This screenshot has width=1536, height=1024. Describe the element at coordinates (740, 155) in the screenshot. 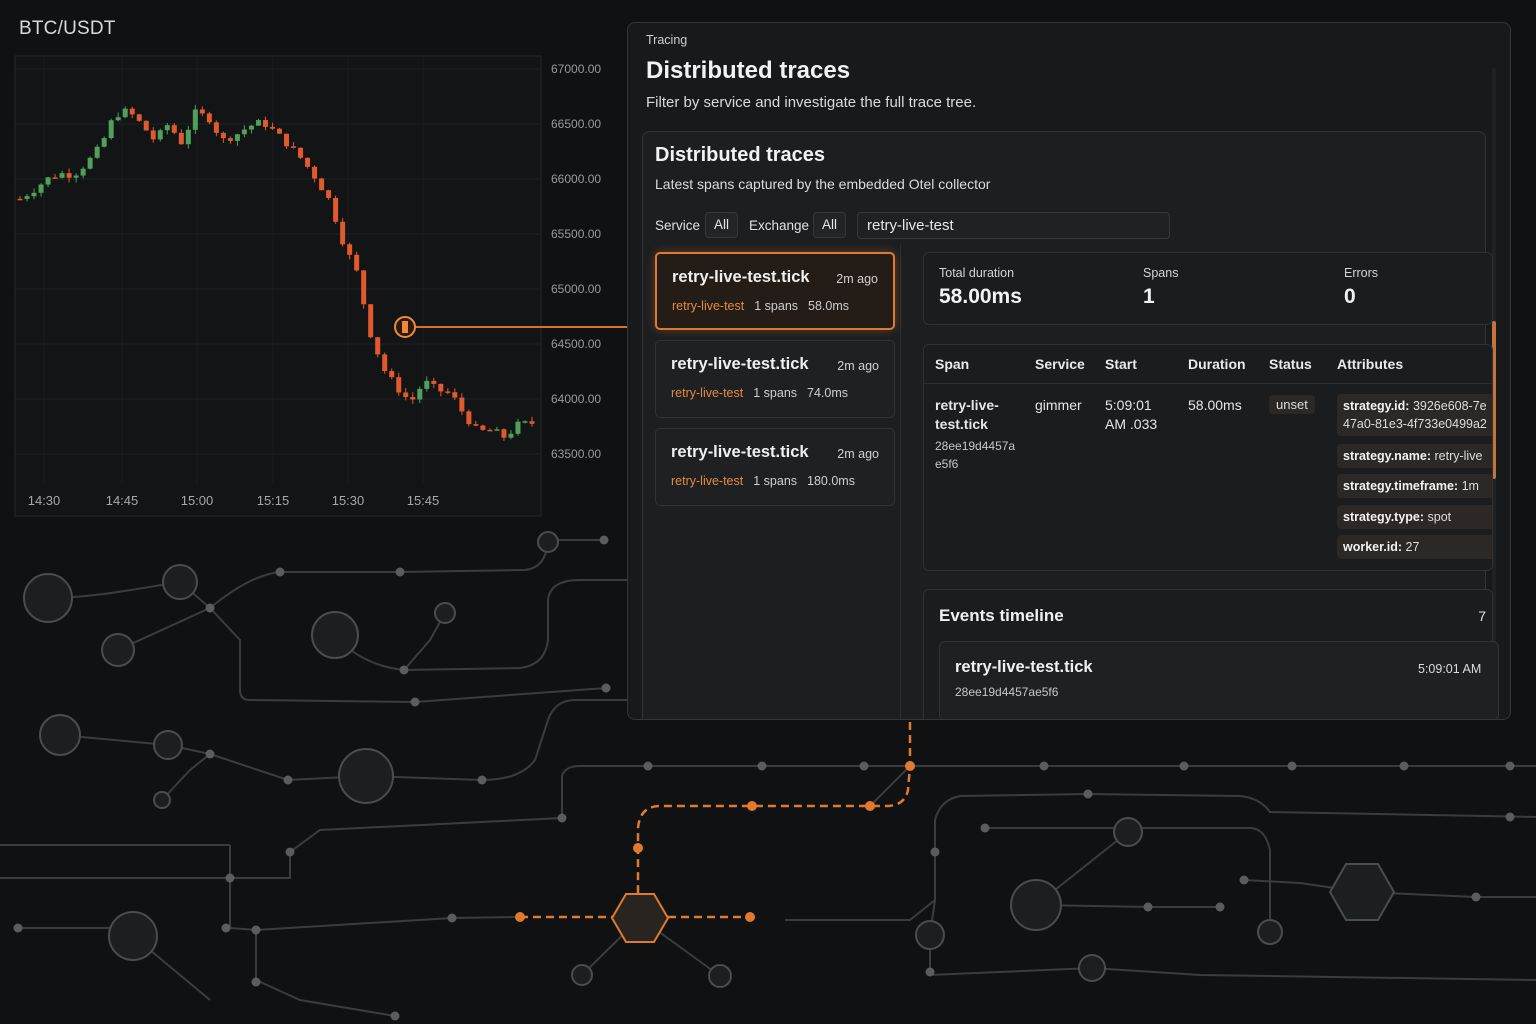

I see `card-title: Distributed traces` at that location.